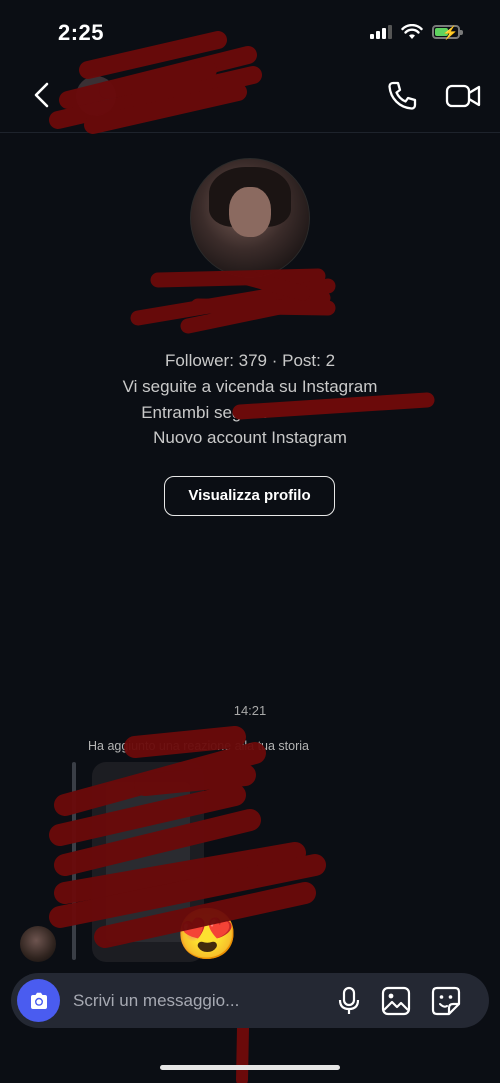  Describe the element at coordinates (81, 32) in the screenshot. I see `status-time: 2:25` at that location.